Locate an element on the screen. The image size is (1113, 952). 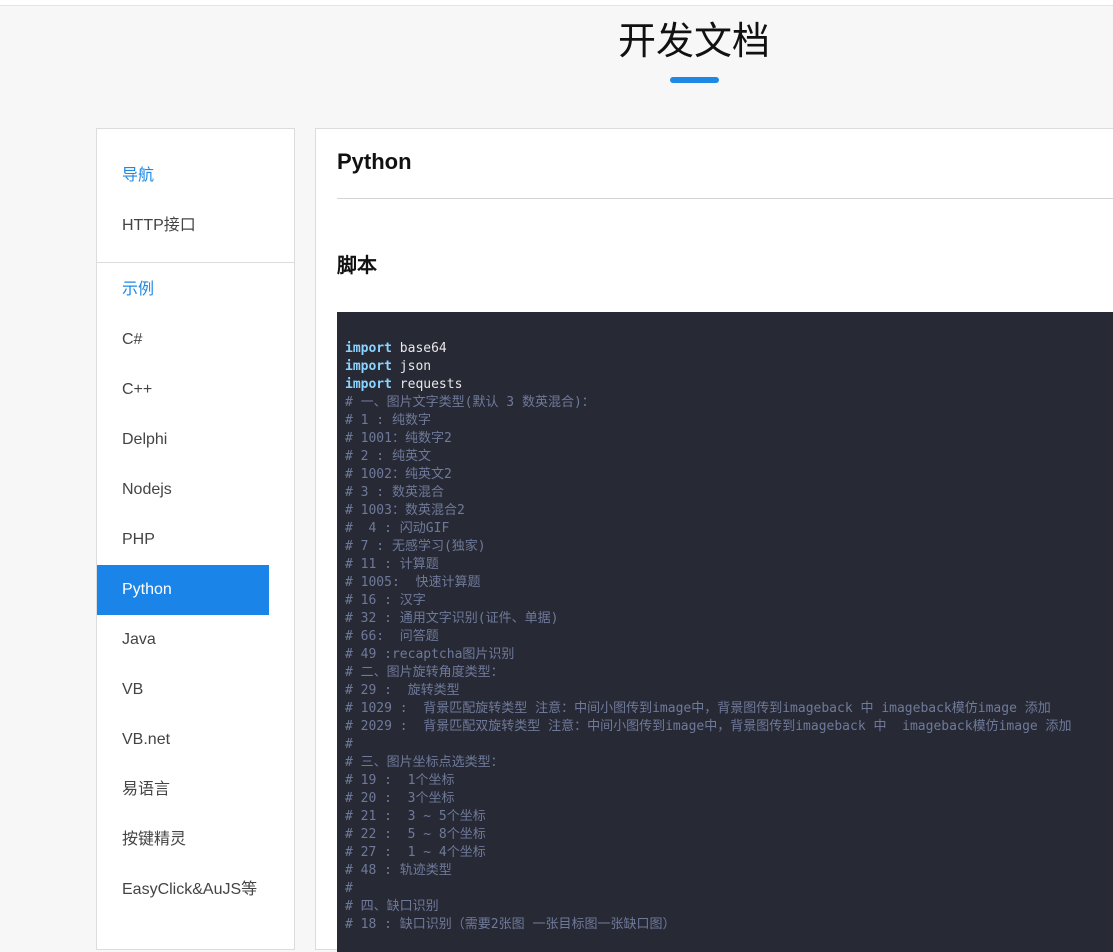
code-comment-line: # 22 : 5 ~ 8个坐标 is located at coordinates (415, 834).